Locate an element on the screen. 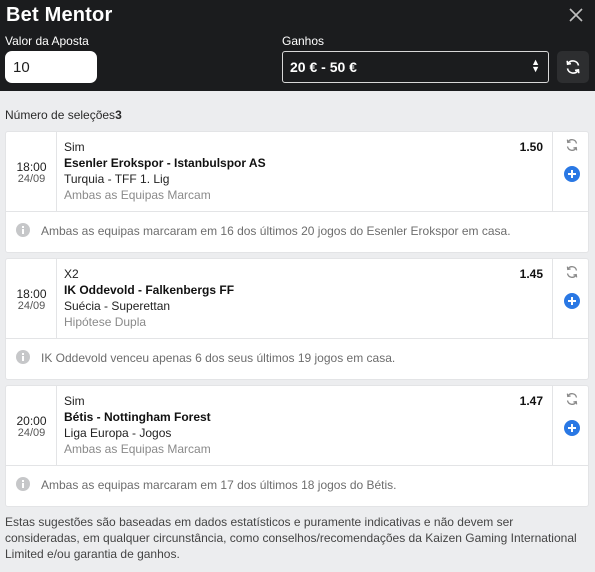  refresh-icon is located at coordinates (573, 67).